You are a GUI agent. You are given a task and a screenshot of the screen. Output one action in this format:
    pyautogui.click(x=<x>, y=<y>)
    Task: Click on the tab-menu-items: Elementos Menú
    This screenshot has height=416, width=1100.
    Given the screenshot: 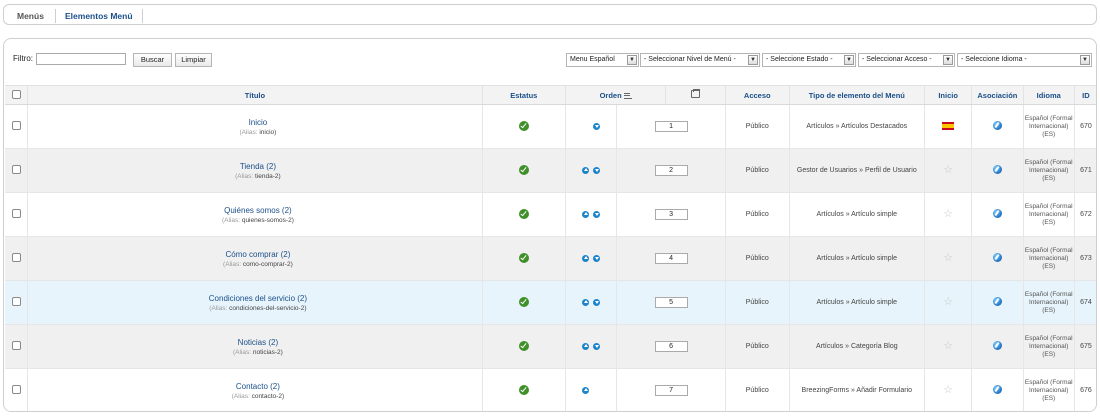 What is the action you would take?
    pyautogui.click(x=99, y=16)
    